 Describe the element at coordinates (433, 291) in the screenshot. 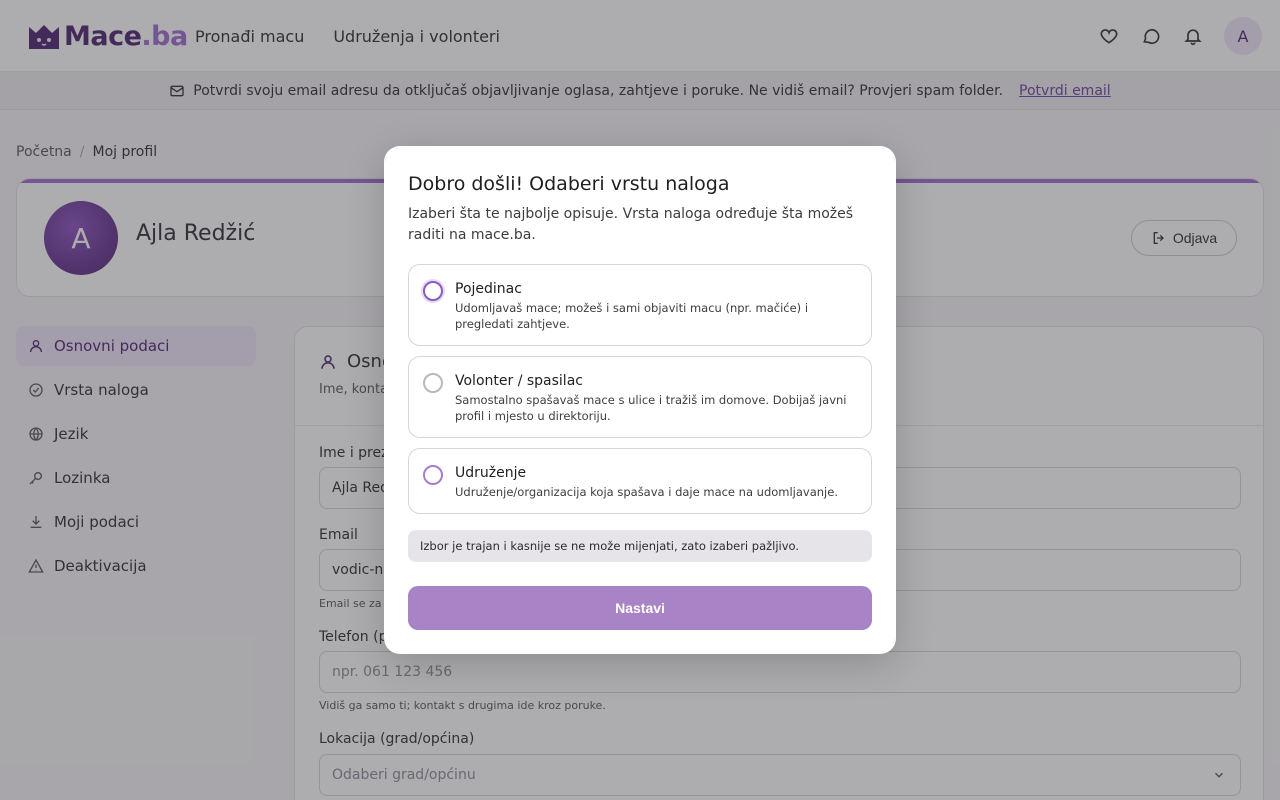

I see `radio-individual` at that location.